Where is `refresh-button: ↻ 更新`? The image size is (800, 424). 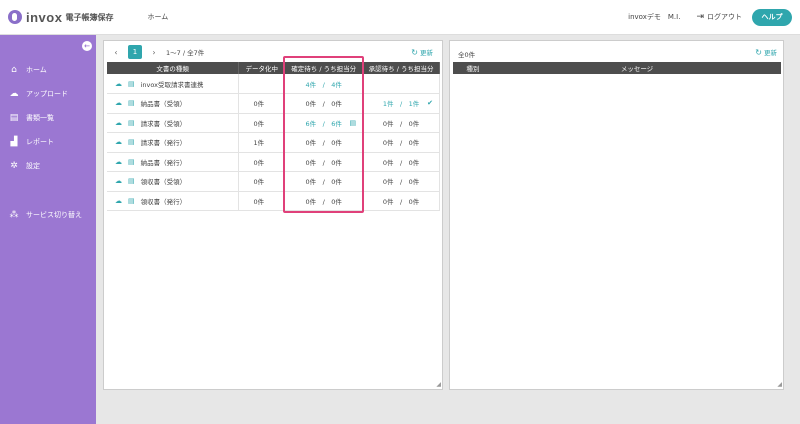
refresh-button: ↻ 更新 is located at coordinates (422, 52).